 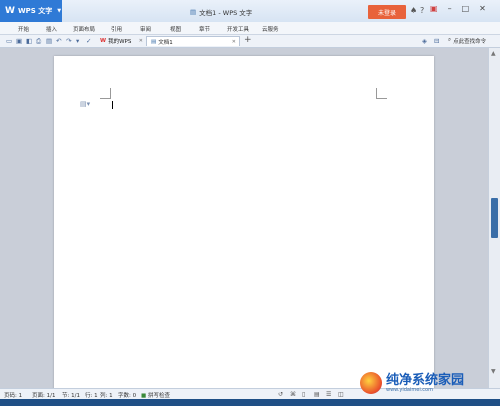 What do you see at coordinates (35, 11) in the screenshot?
I see `app-menu-label: WPS 文字` at bounding box center [35, 11].